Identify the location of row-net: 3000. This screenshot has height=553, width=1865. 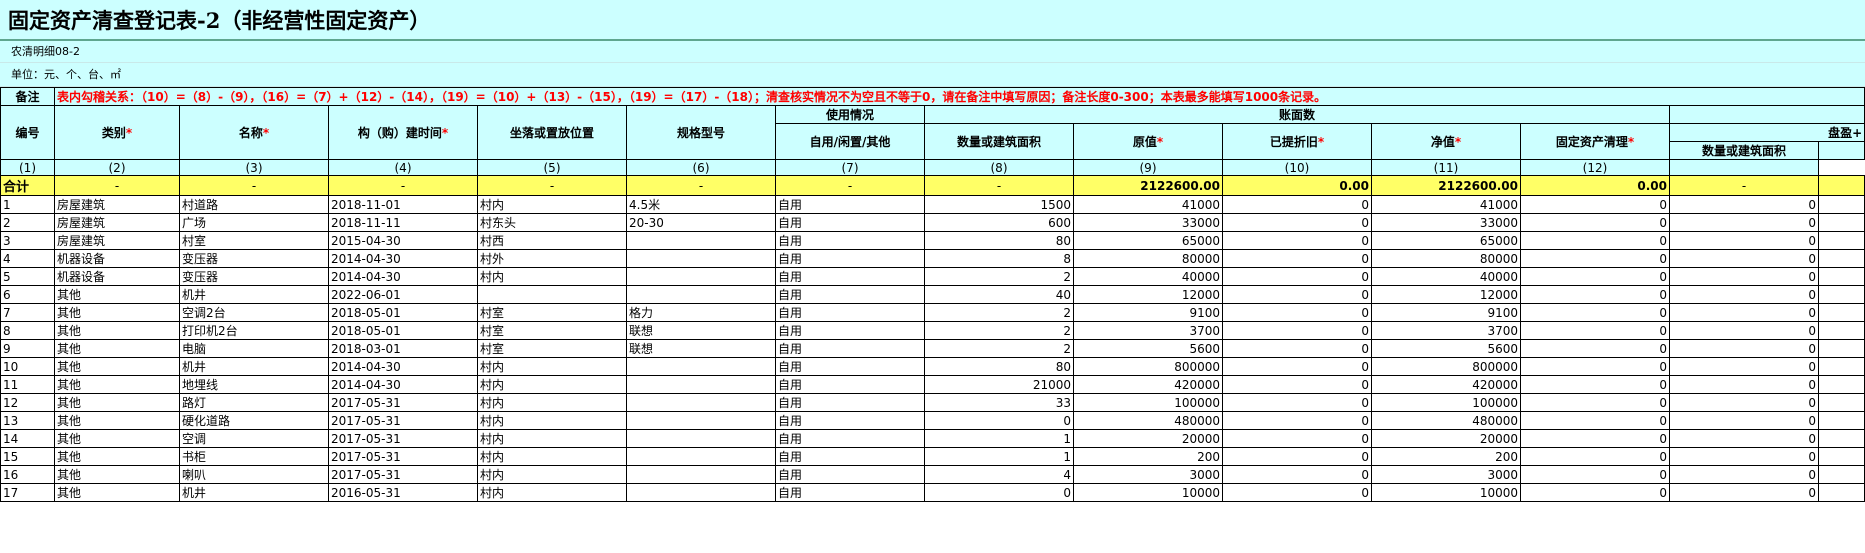
(1446, 474).